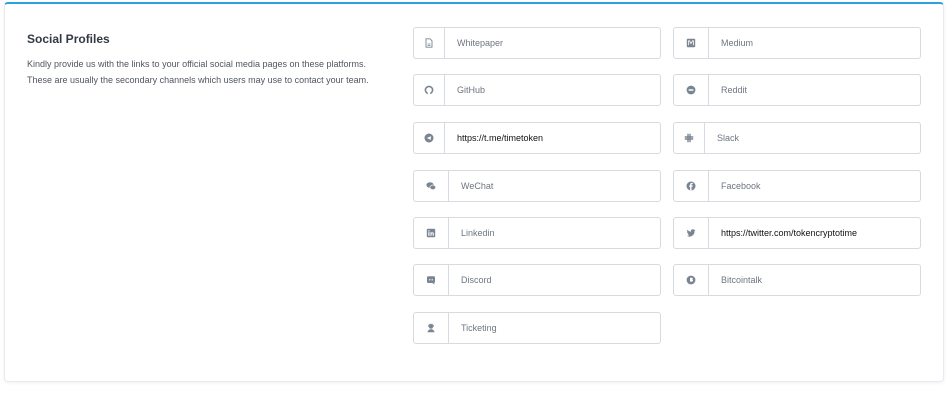 This screenshot has height=393, width=952. Describe the element at coordinates (691, 280) in the screenshot. I see `bitcointalk-icon` at that location.